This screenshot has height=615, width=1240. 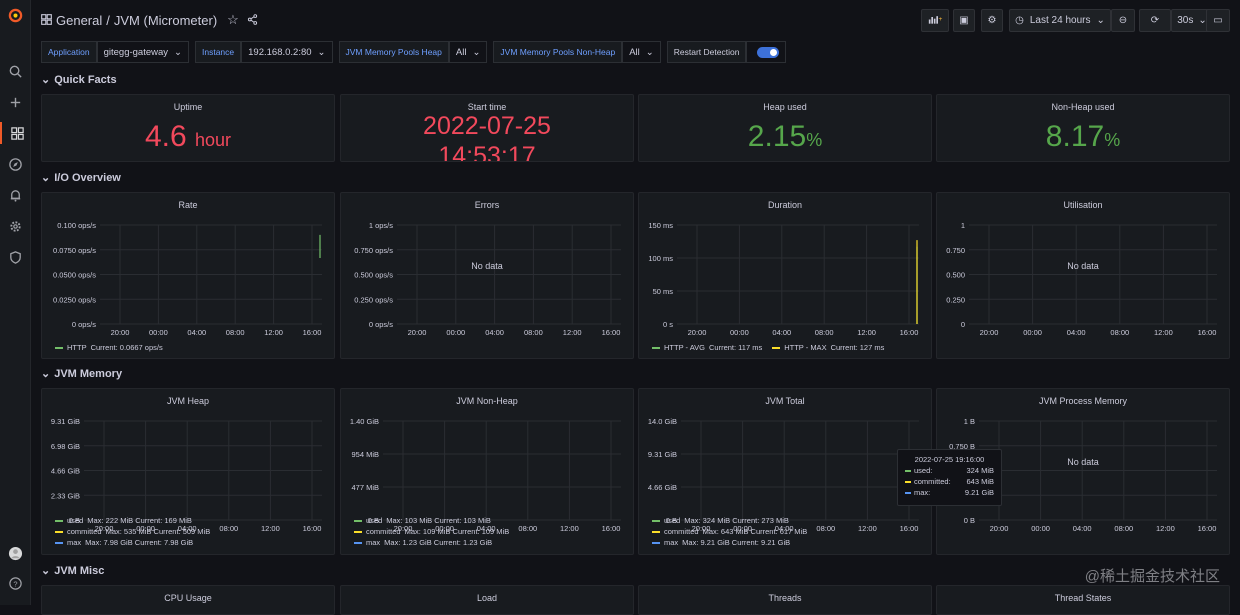 I want to click on time-range-label: Last 24 hours, so click(x=1060, y=20).